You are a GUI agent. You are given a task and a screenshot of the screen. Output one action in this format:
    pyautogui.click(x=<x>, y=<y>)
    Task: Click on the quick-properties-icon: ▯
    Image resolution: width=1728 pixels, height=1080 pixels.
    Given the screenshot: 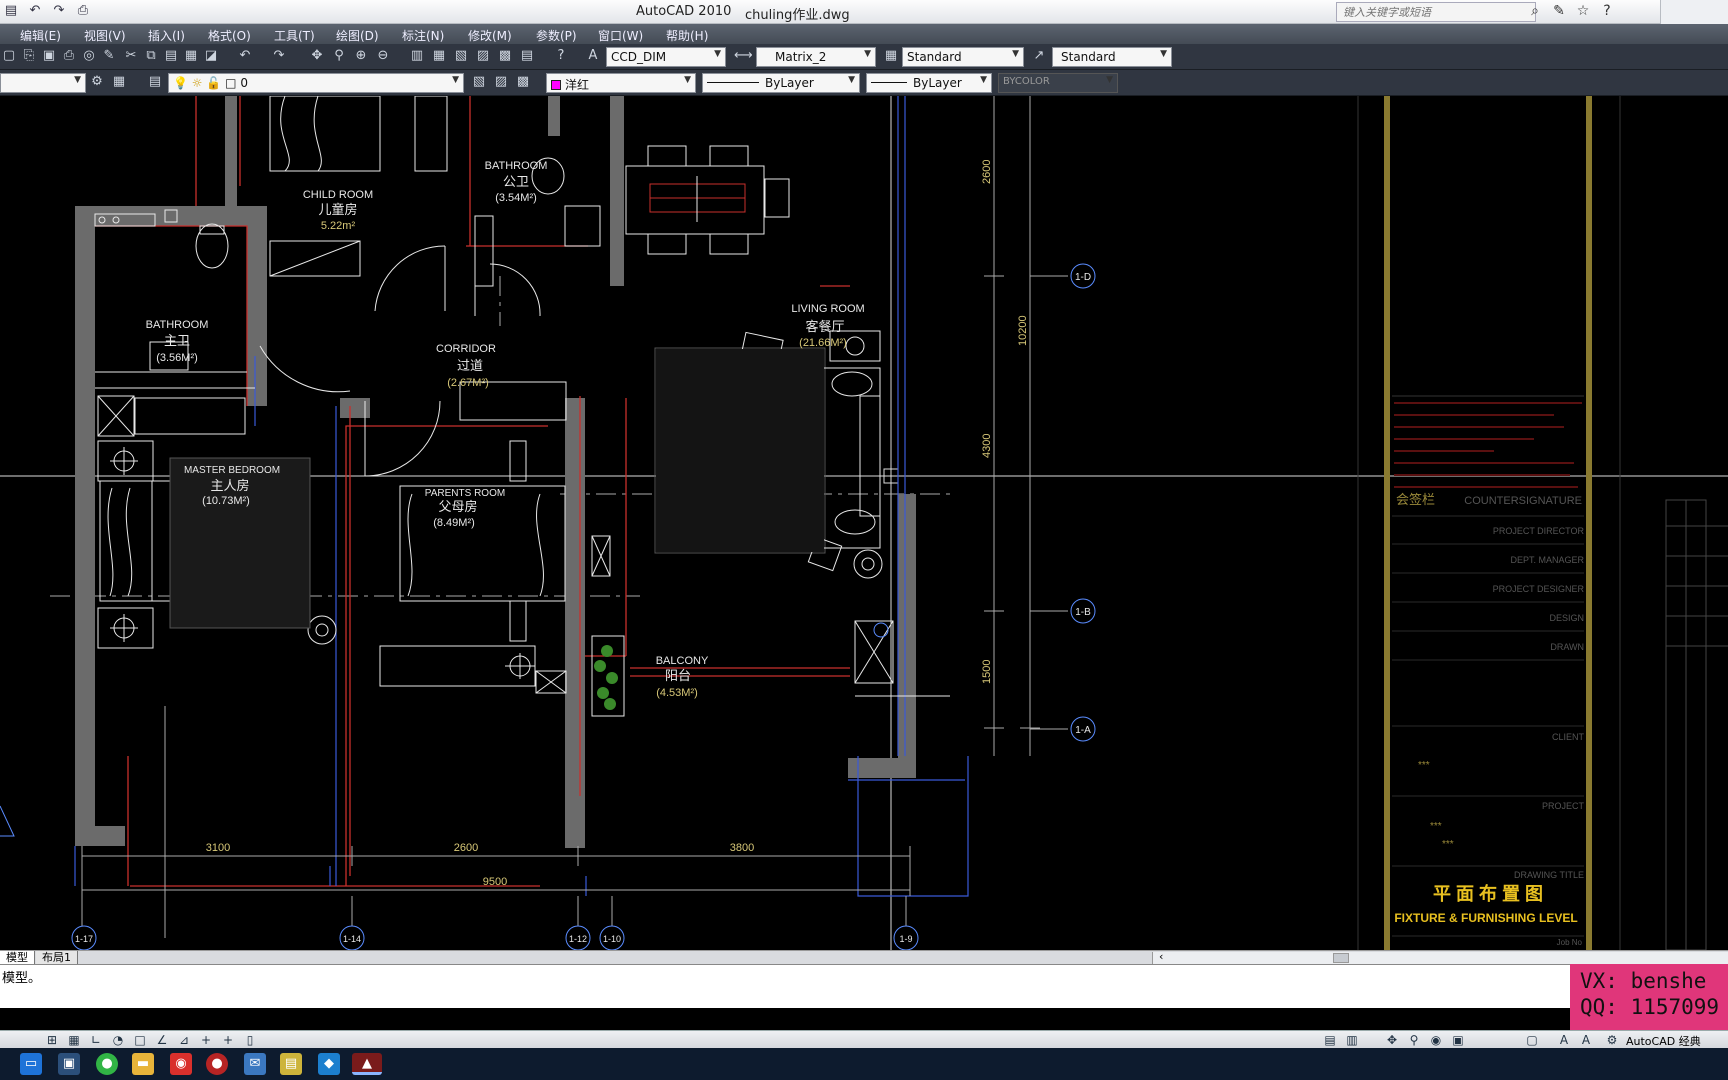 What is the action you would take?
    pyautogui.click(x=250, y=1040)
    